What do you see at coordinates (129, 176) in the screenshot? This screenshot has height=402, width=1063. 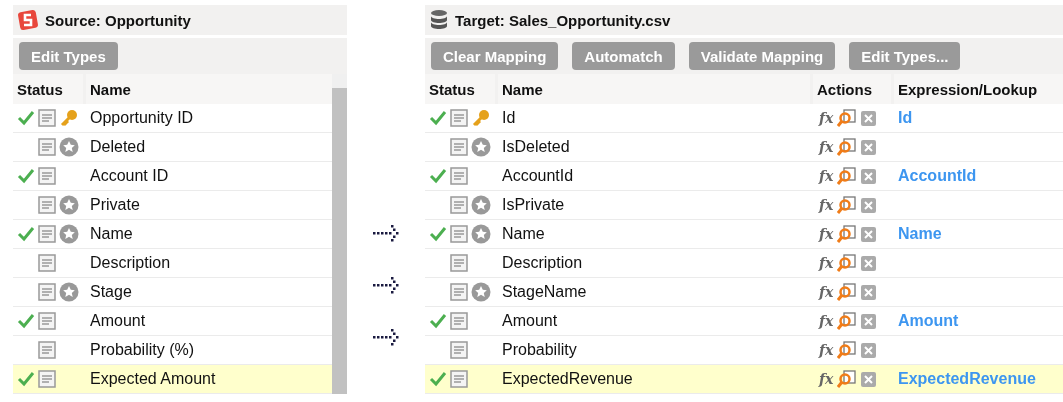 I see `field-name: Account ID` at bounding box center [129, 176].